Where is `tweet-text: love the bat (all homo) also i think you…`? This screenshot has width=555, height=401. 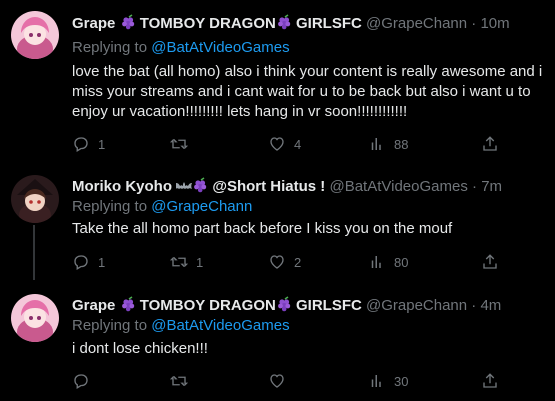 tweet-text: love the bat (all homo) also i think you… is located at coordinates (307, 91).